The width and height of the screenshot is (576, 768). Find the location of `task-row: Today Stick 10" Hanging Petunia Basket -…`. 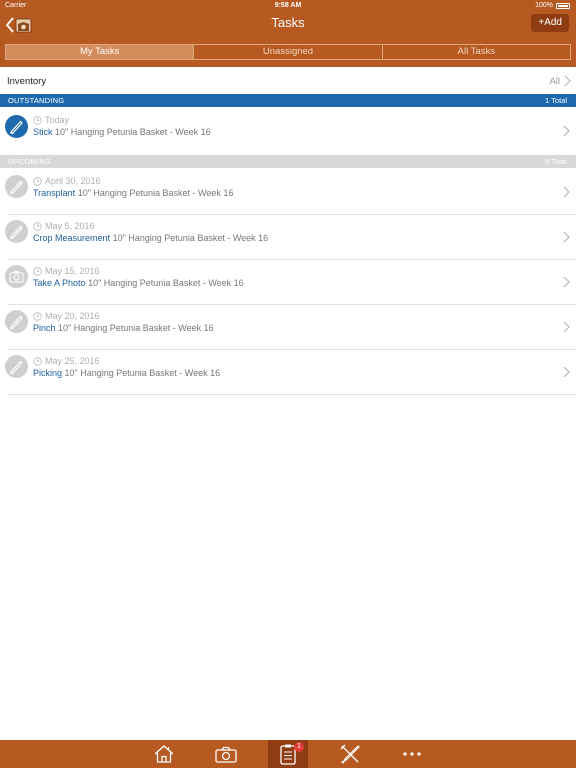

task-row: Today Stick 10" Hanging Petunia Basket -… is located at coordinates (288, 131).